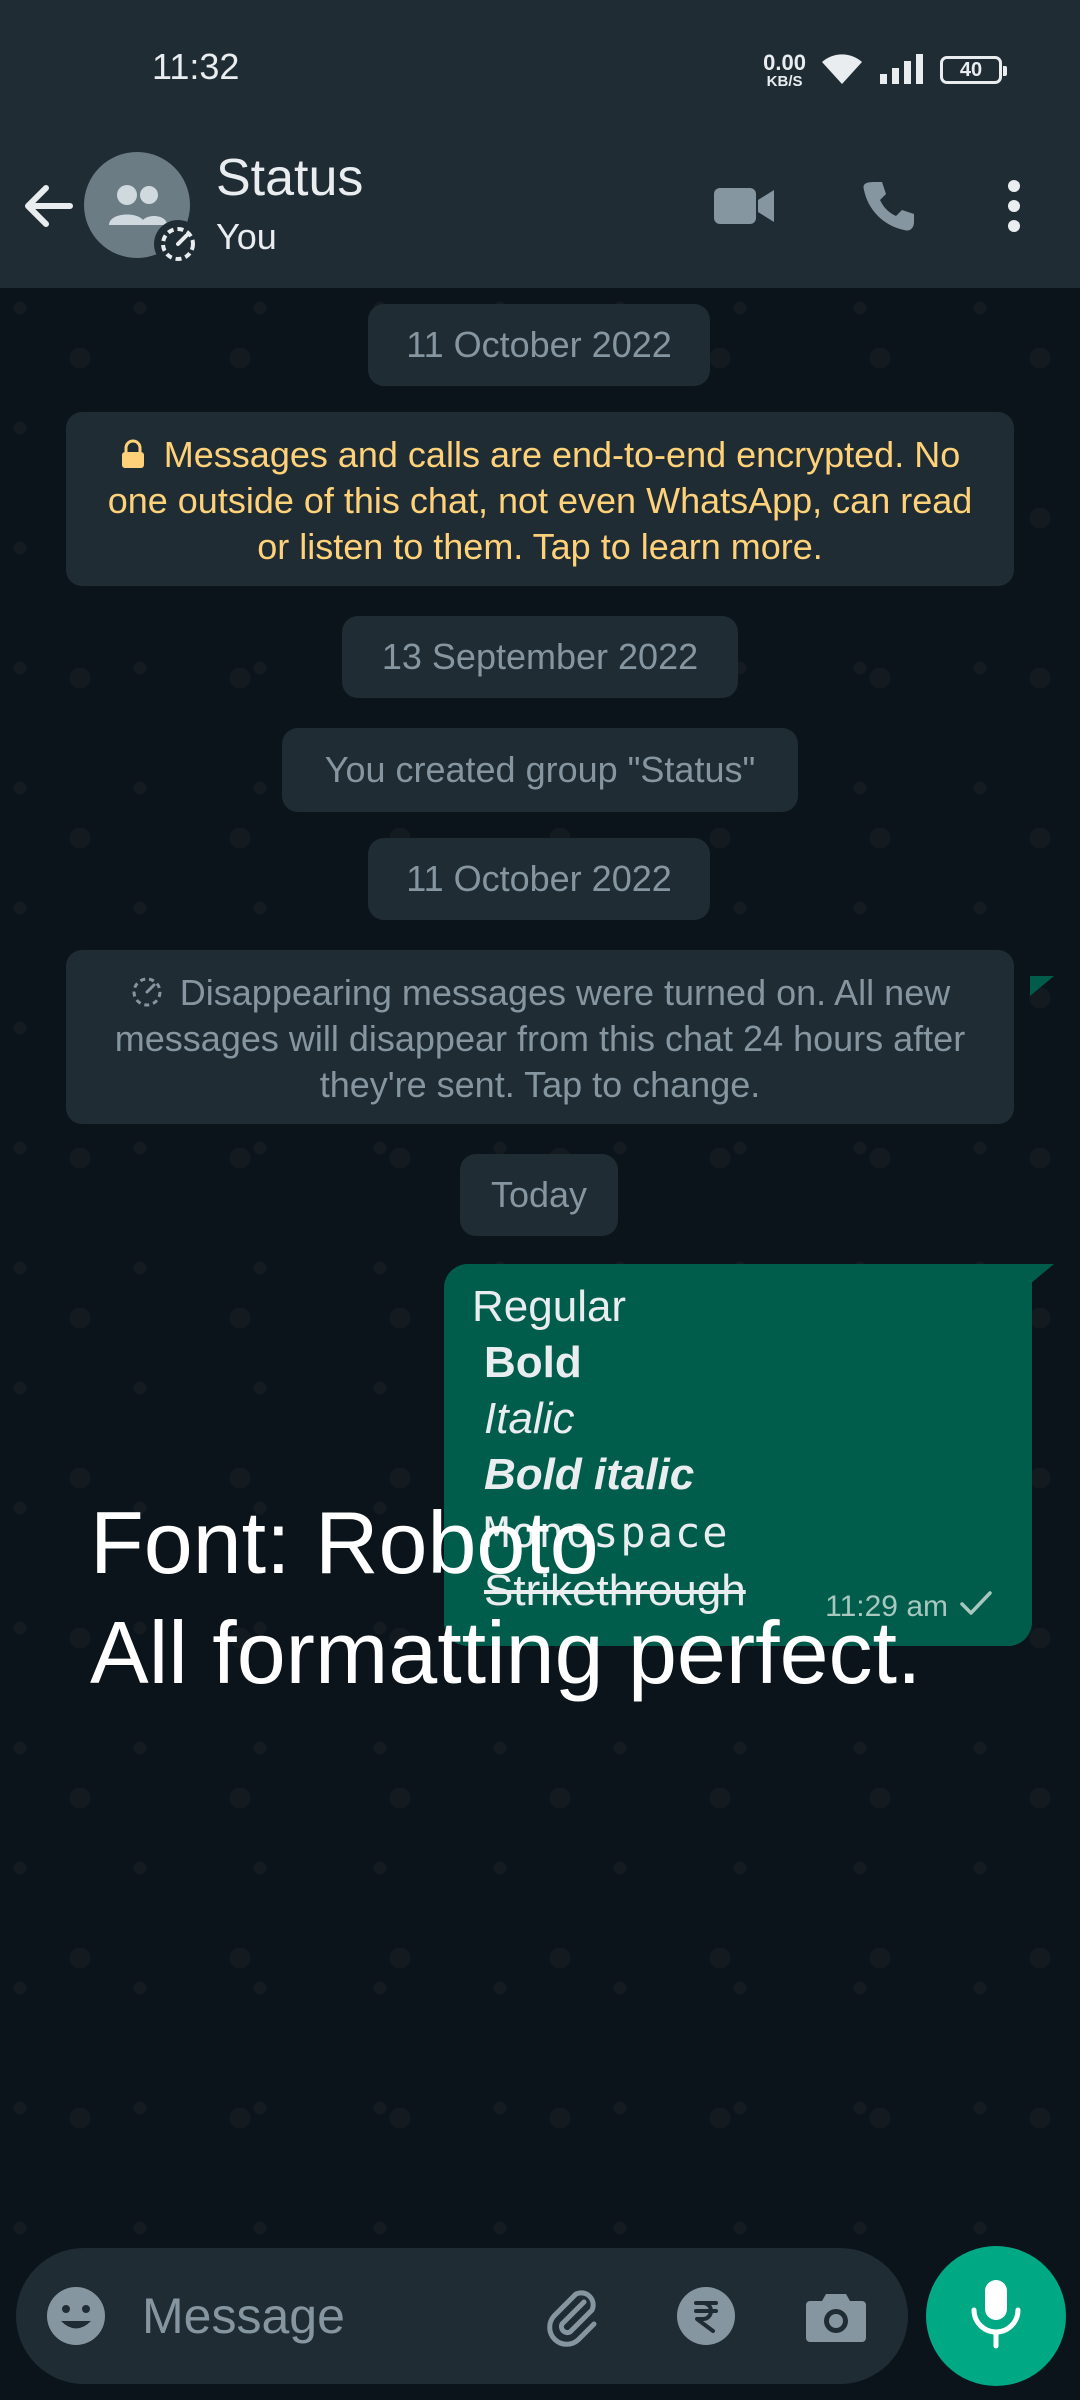  I want to click on back-arrow-icon, so click(48, 206).